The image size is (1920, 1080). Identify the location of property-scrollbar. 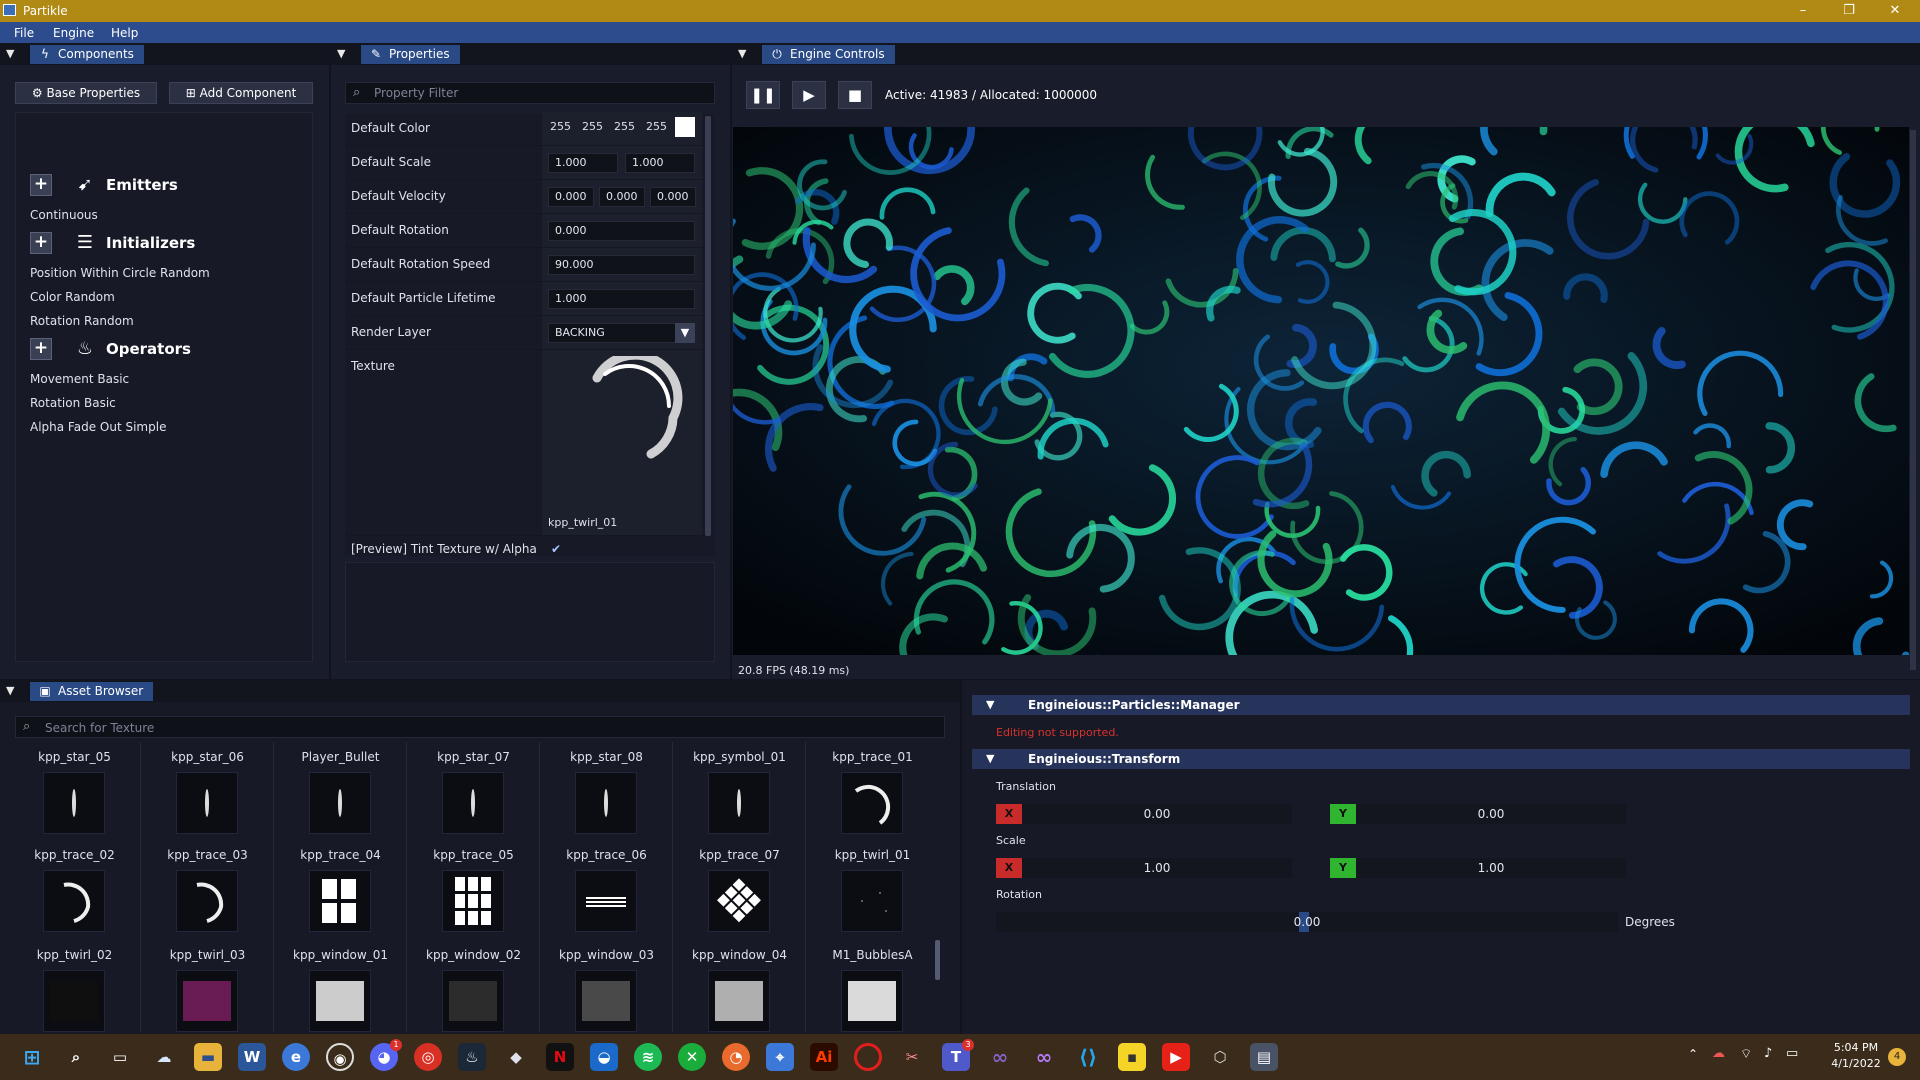
(708, 326).